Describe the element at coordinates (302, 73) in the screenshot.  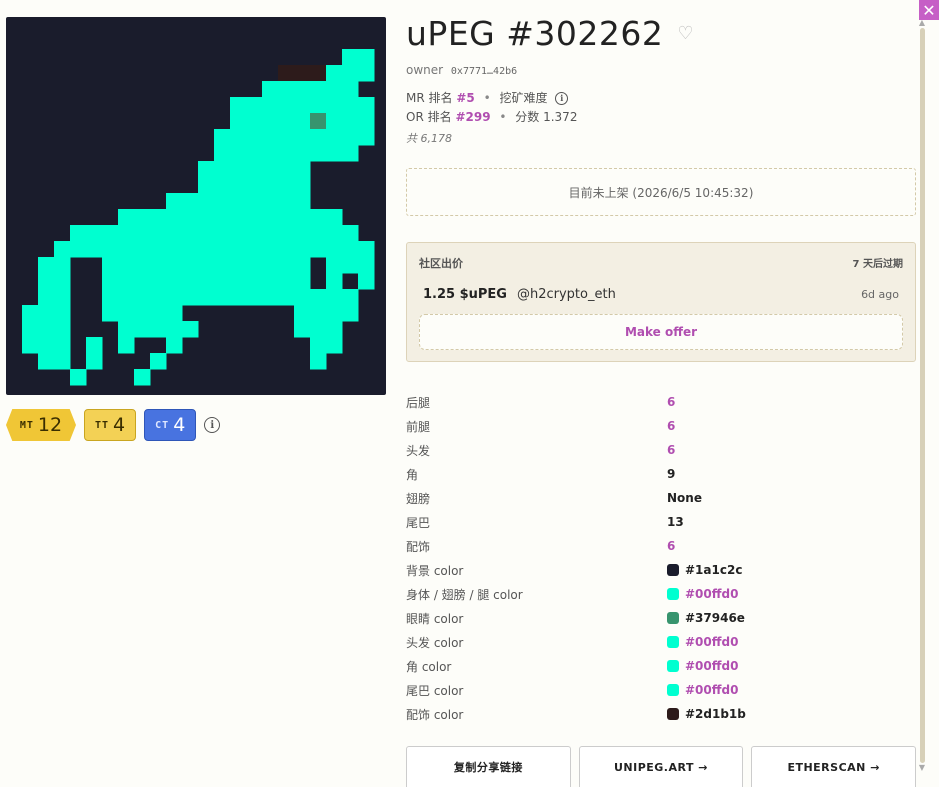
I see `accessory-pixel` at that location.